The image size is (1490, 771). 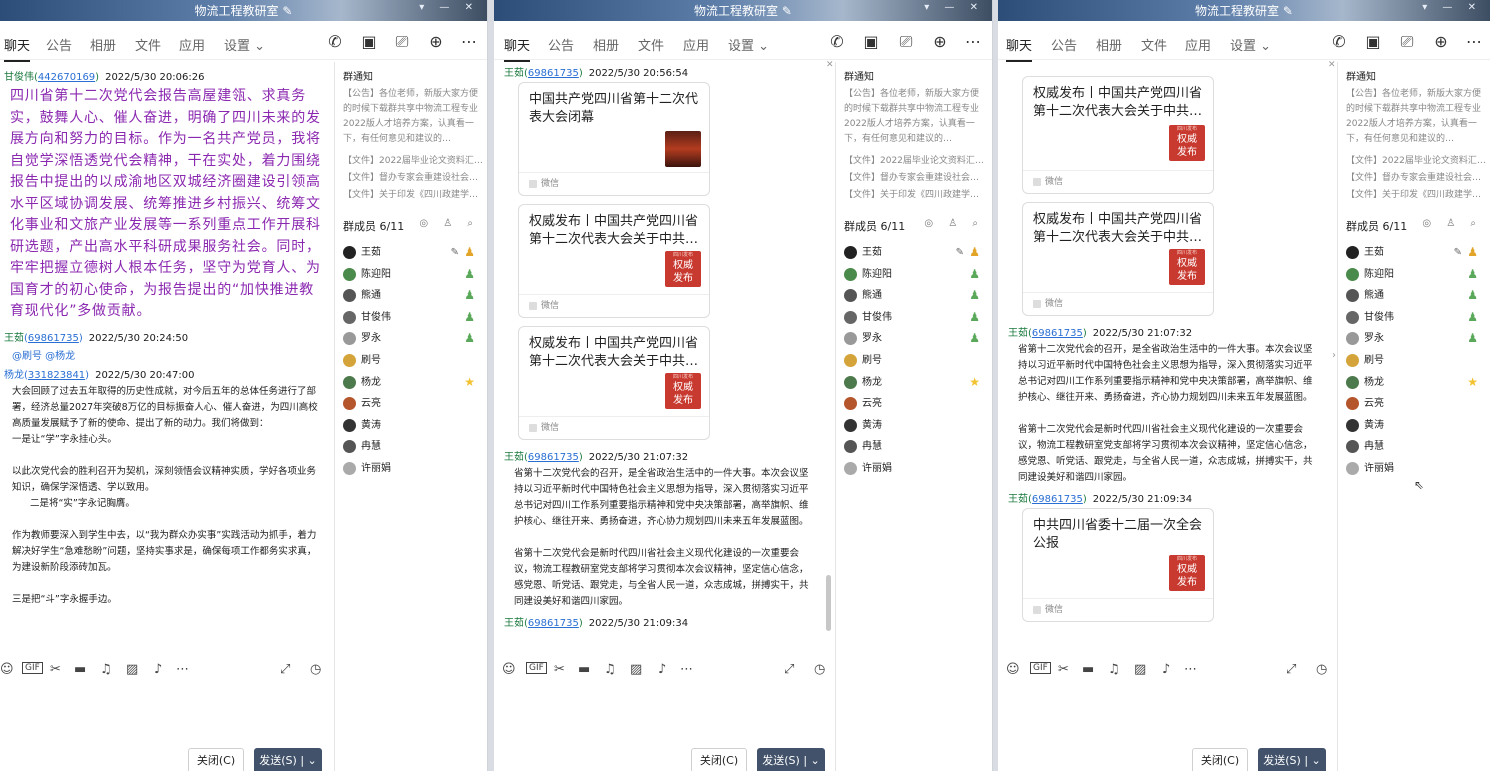 I want to click on mention-text: @刷号 @杨龙, so click(x=172, y=354).